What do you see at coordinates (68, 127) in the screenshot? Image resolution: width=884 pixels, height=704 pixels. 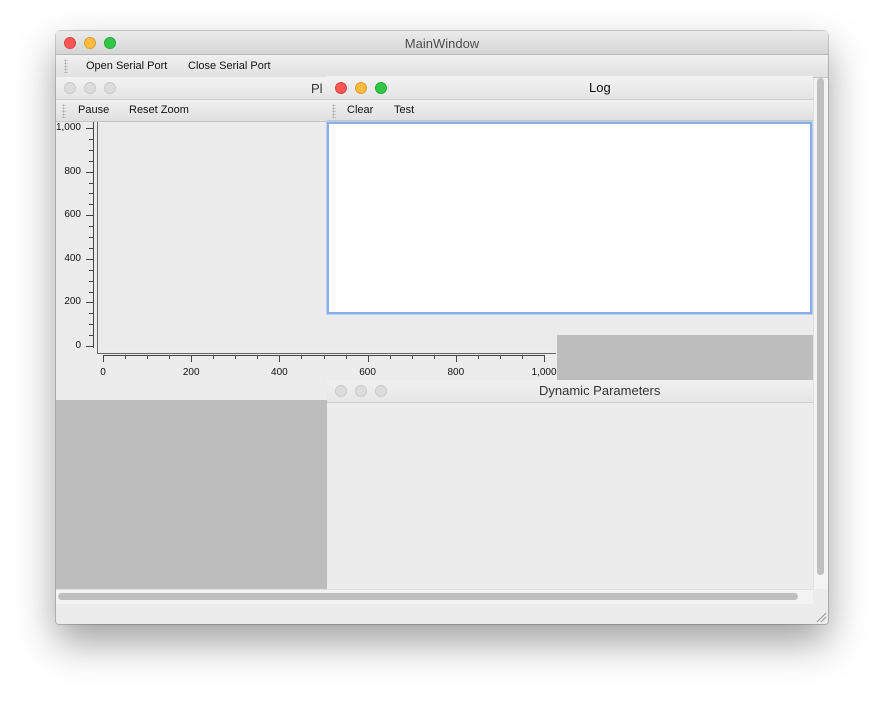 I see `y-tick-label: 1,000` at bounding box center [68, 127].